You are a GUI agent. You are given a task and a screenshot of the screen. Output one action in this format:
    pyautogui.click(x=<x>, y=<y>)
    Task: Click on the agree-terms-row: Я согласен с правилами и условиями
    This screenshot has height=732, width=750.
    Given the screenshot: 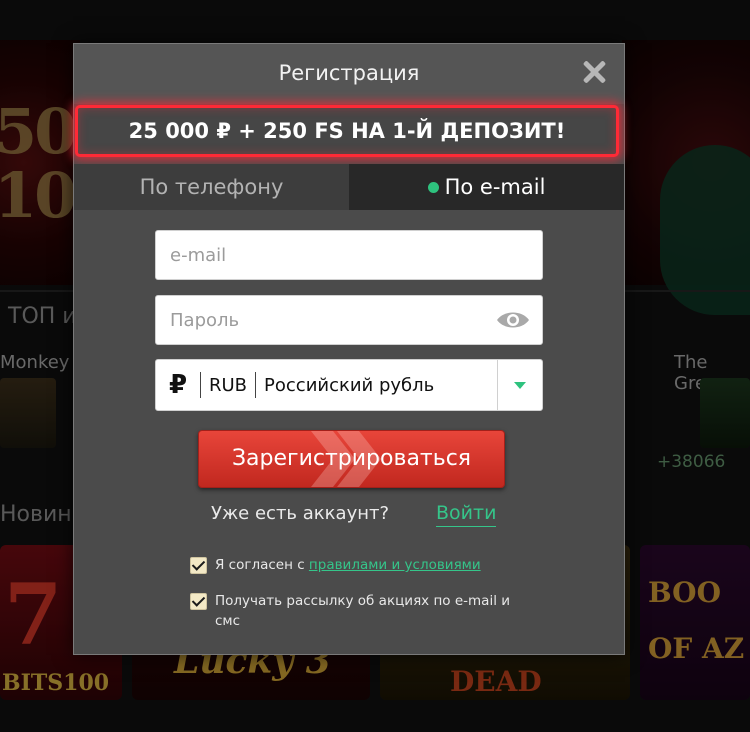 What is the action you would take?
    pyautogui.click(x=335, y=565)
    